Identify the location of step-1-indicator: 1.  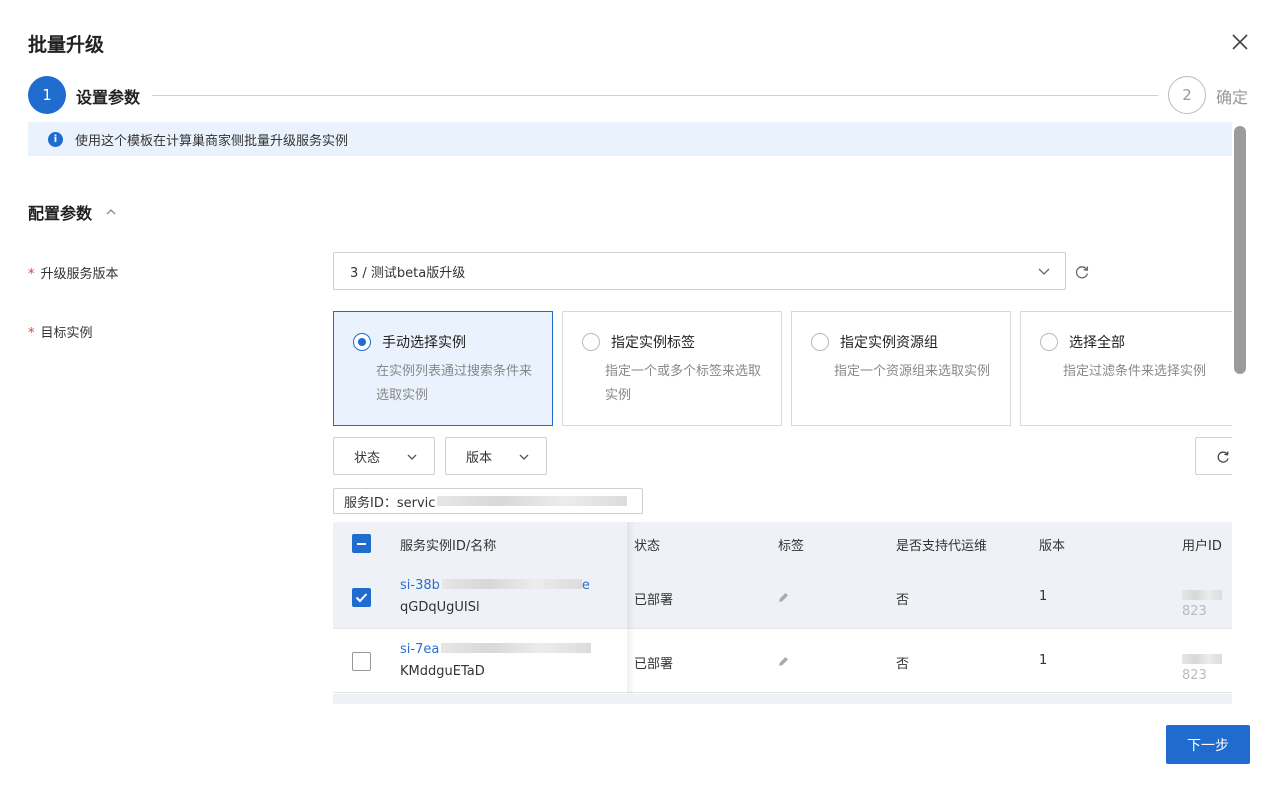
(47, 95).